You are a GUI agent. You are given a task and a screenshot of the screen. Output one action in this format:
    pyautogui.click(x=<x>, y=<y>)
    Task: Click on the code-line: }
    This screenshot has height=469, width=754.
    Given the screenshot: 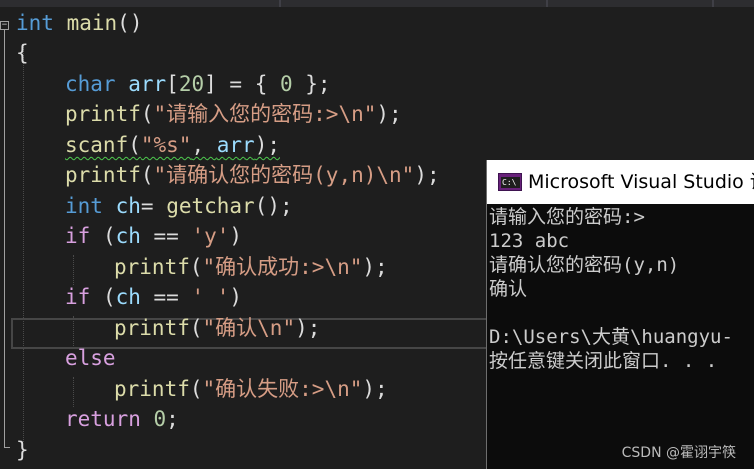 What is the action you would take?
    pyautogui.click(x=22, y=450)
    